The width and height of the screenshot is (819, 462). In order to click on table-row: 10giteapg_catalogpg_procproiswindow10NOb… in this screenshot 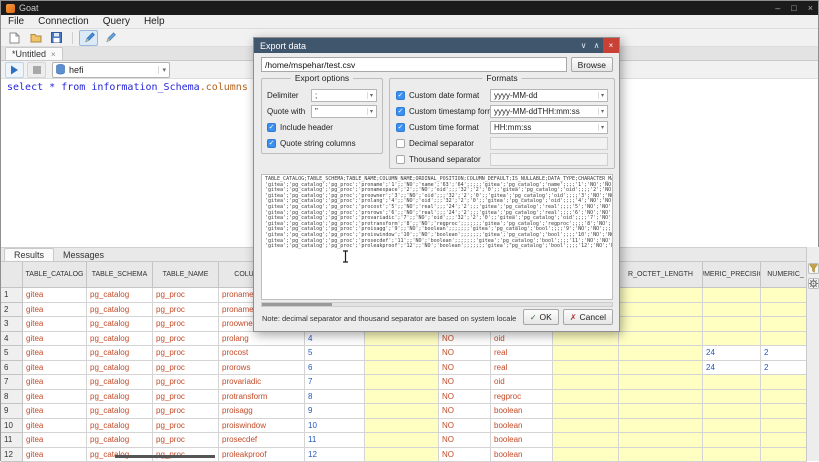, I will do `click(404, 426)`.